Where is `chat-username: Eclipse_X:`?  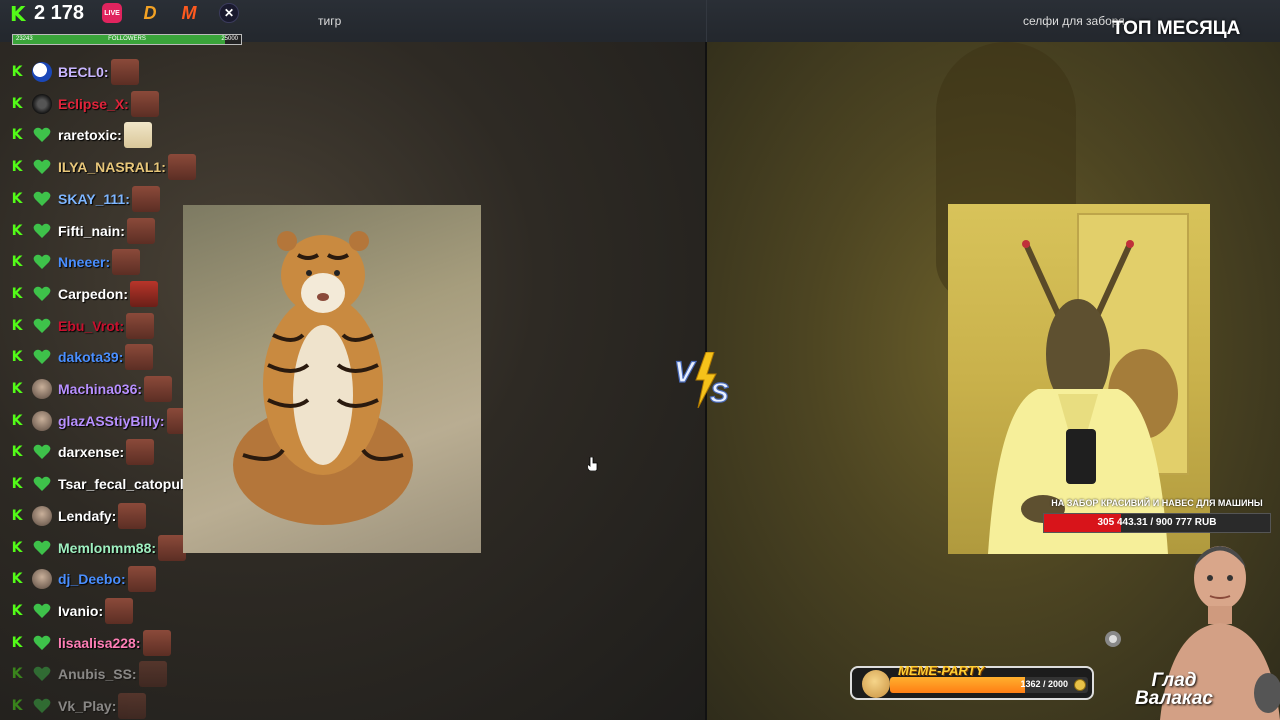 chat-username: Eclipse_X: is located at coordinates (93, 104).